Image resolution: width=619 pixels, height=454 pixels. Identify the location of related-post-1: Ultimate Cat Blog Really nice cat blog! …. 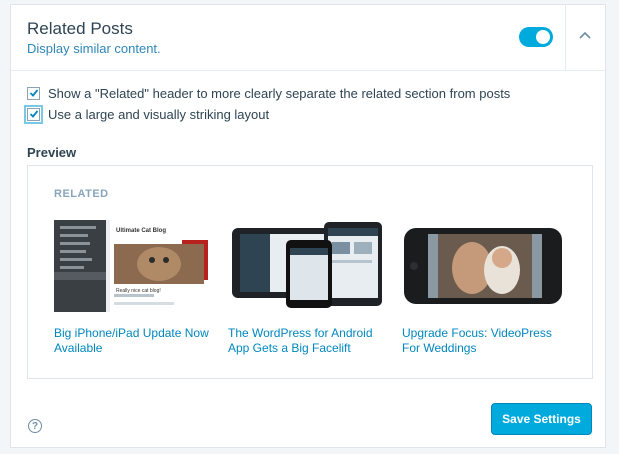
(135, 288).